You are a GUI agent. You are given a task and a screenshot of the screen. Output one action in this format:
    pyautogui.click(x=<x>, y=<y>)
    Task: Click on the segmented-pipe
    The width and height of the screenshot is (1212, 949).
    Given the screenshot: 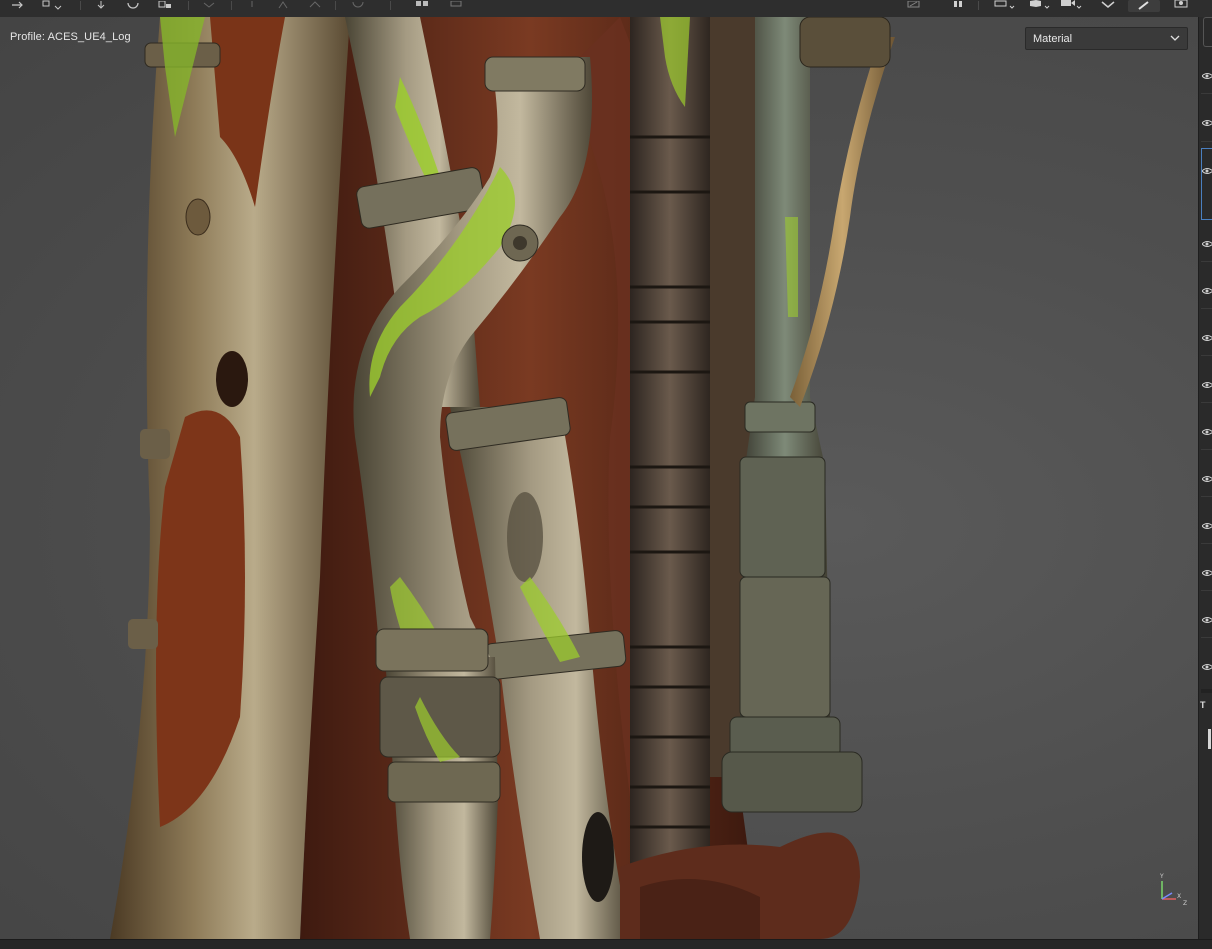 What is the action you would take?
    pyautogui.click(x=670, y=442)
    